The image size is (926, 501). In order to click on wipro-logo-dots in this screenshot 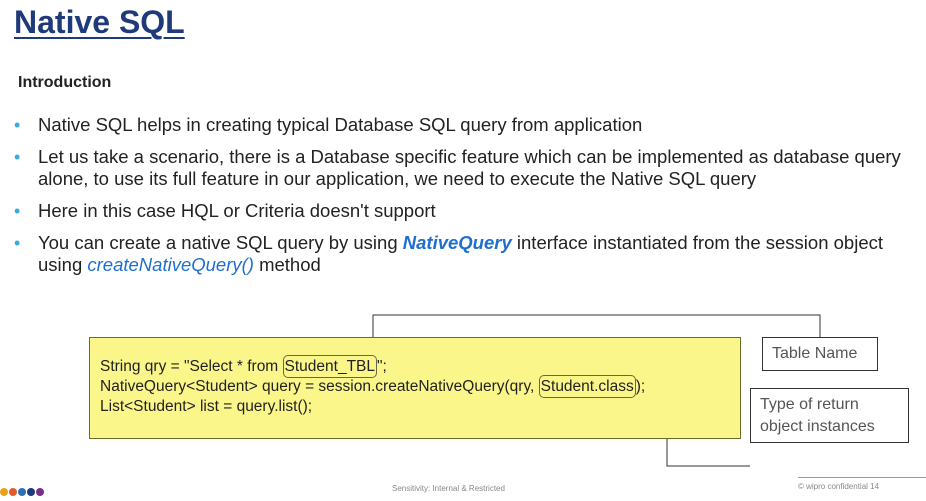, I will do `click(22, 492)`.